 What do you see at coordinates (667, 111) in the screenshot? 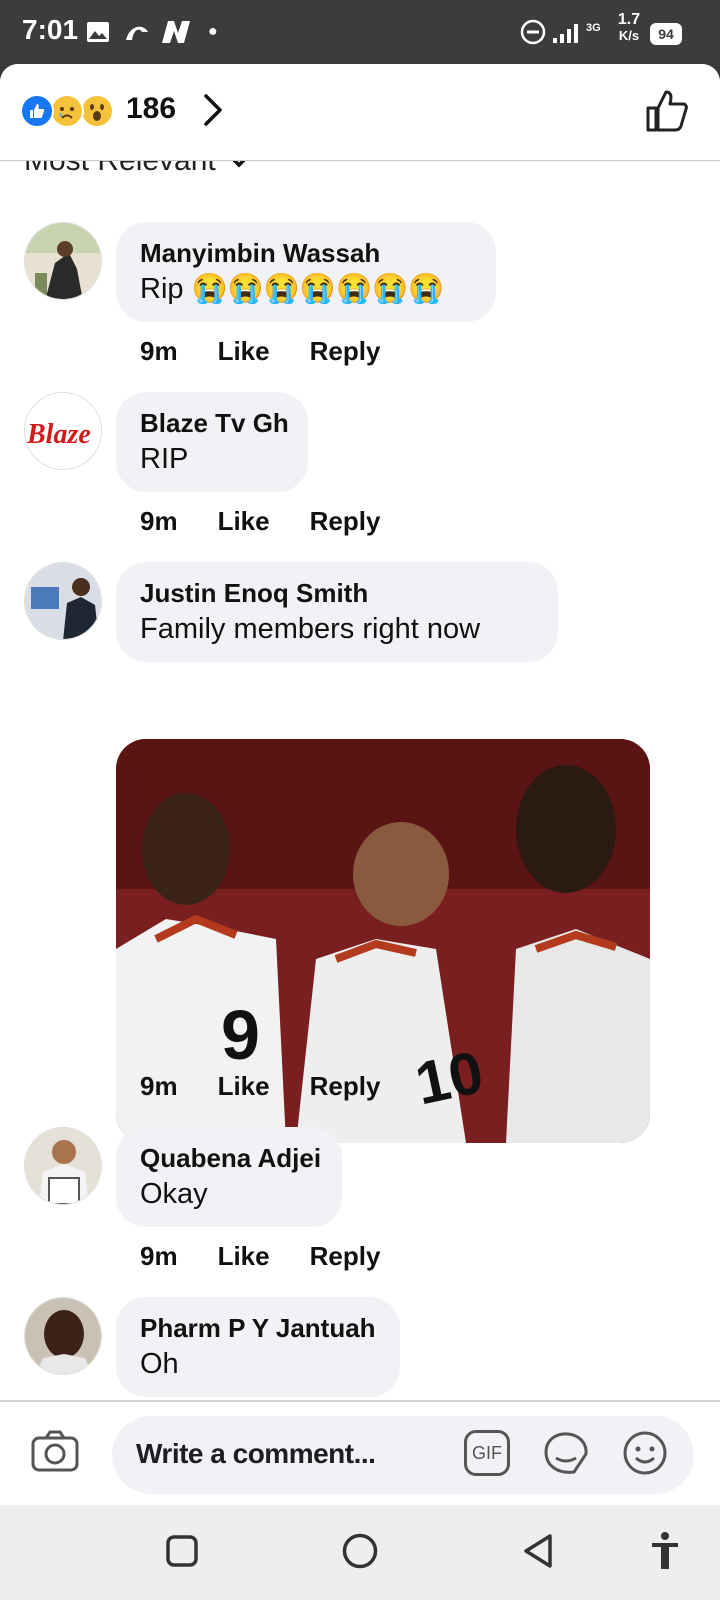
I see `like-post-button` at bounding box center [667, 111].